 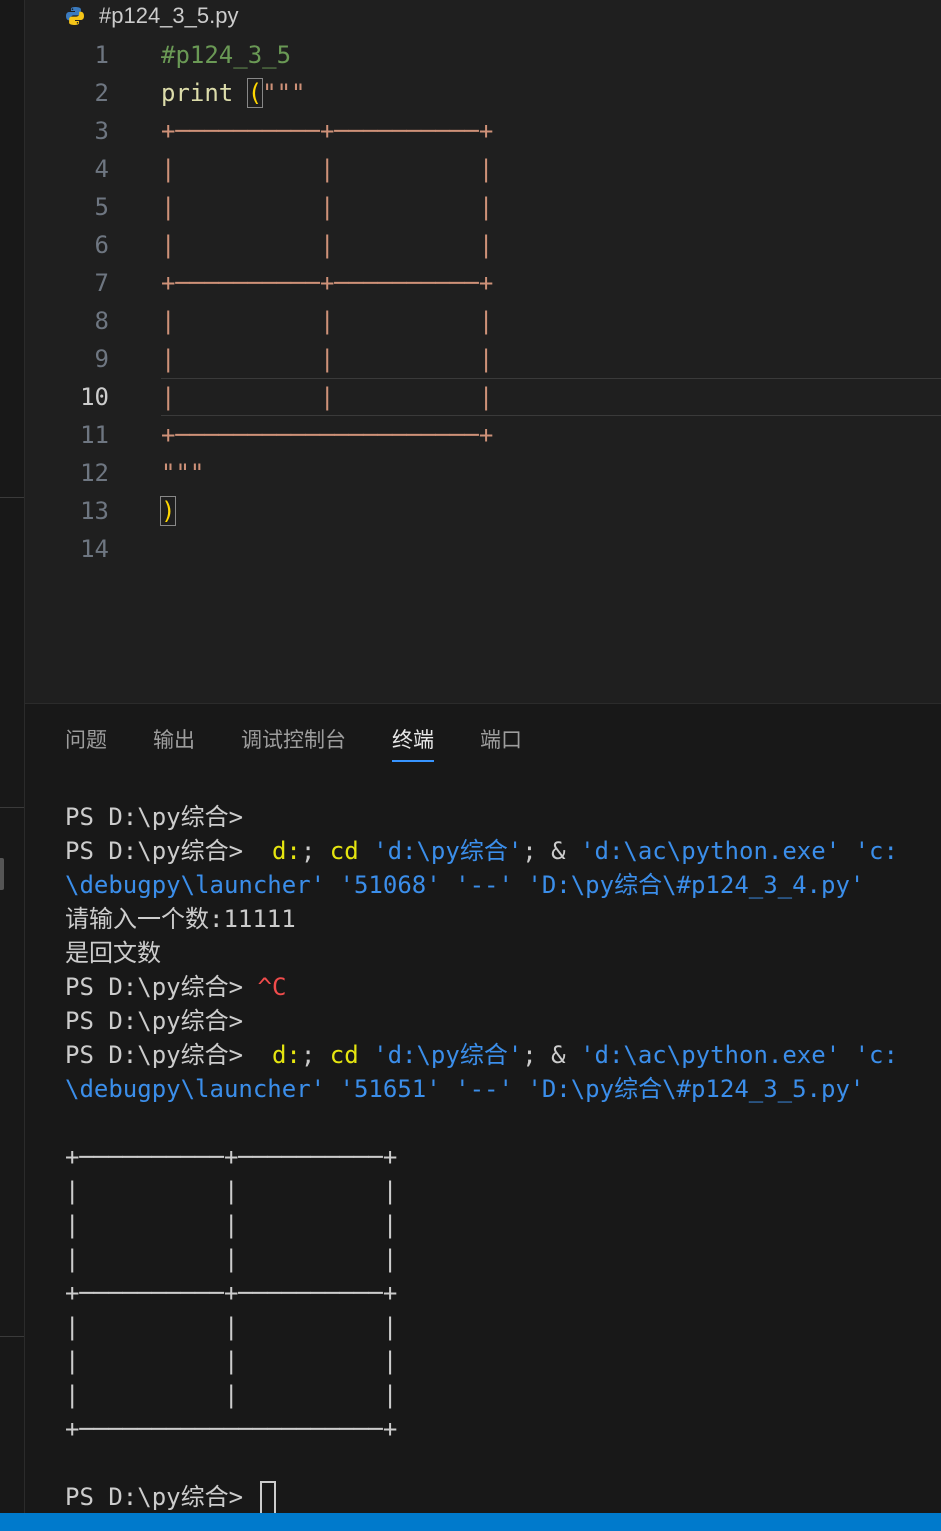 What do you see at coordinates (284, 93) in the screenshot?
I see `code-token: """` at bounding box center [284, 93].